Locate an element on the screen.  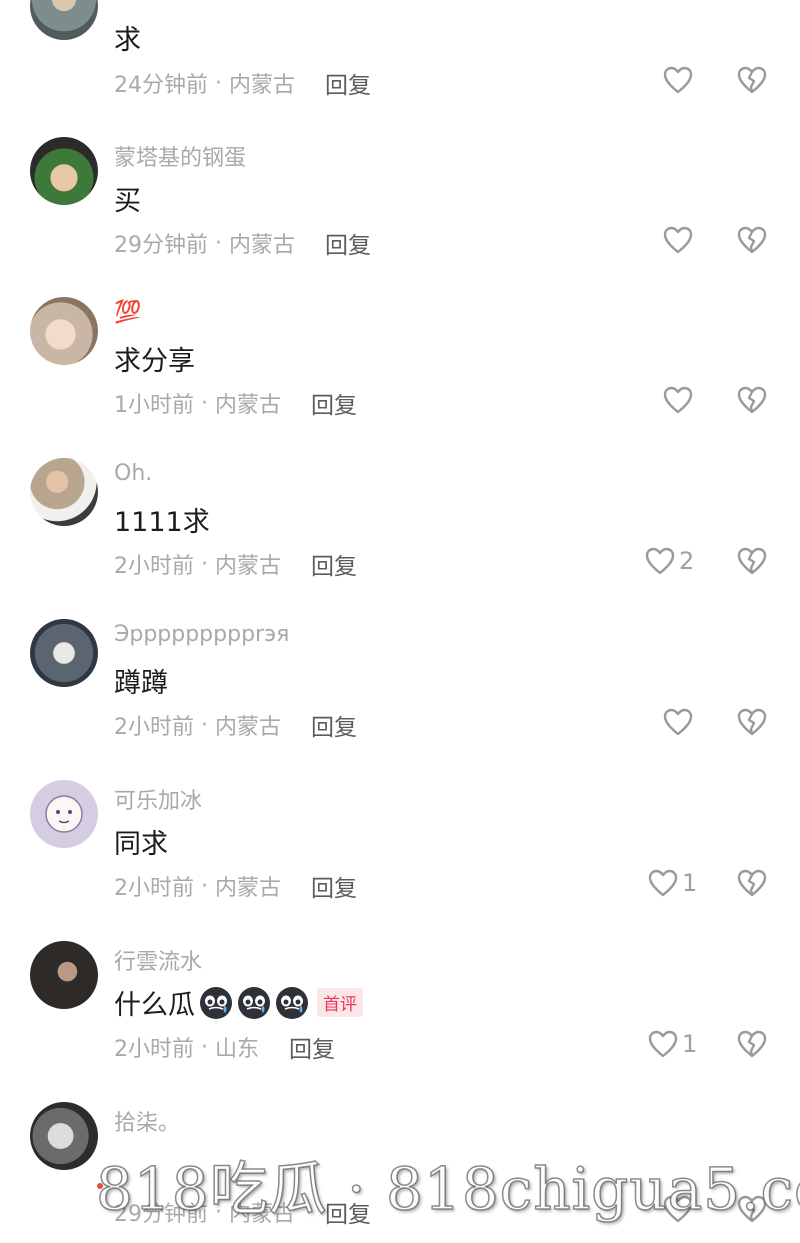
like-button: 2 is located at coordinates (669, 561).